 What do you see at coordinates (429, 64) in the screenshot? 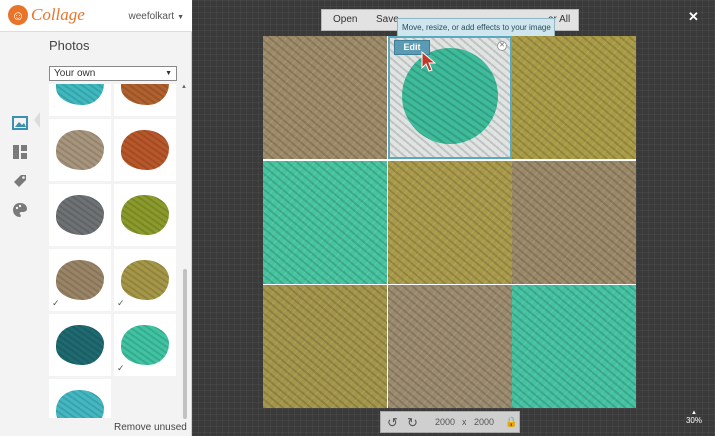
I see `cursor-icon` at bounding box center [429, 64].